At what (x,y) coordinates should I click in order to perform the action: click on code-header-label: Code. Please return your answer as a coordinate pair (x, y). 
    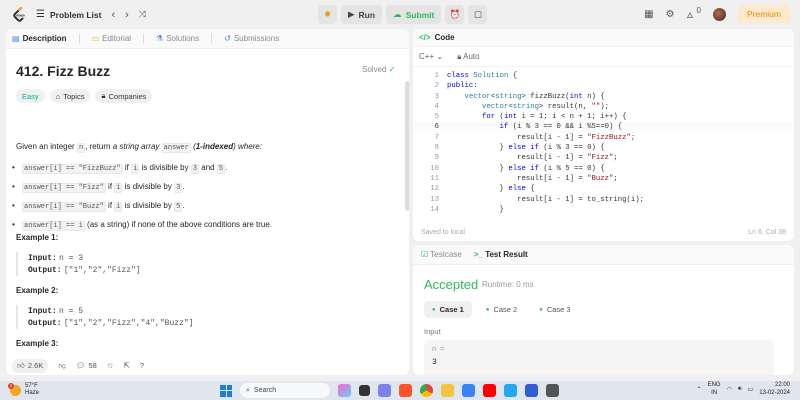
    Looking at the image, I should click on (444, 37).